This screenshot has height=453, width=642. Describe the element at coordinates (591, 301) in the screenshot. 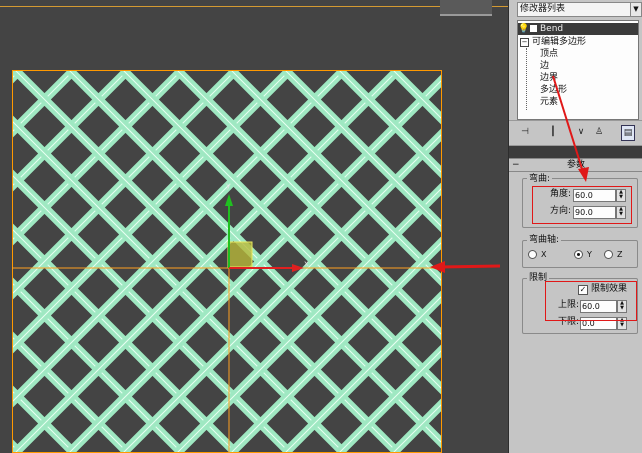

I see `highlight-box-limits` at that location.